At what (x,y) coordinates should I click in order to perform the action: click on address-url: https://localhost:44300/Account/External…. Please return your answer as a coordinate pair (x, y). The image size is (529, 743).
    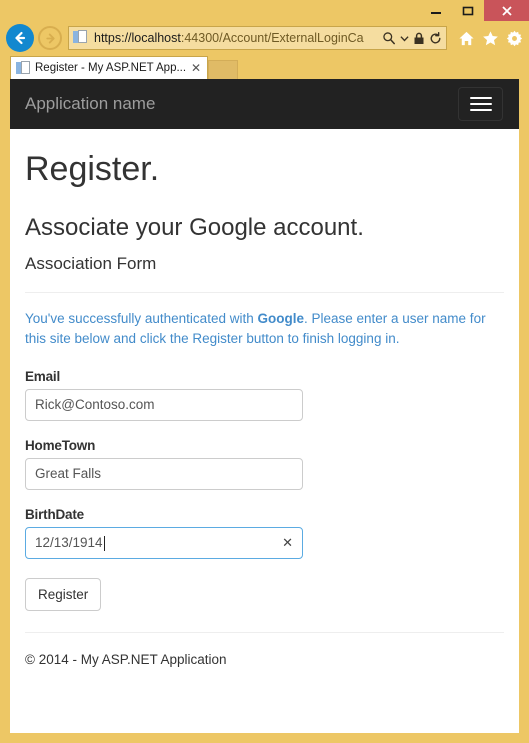
    Looking at the image, I should click on (236, 38).